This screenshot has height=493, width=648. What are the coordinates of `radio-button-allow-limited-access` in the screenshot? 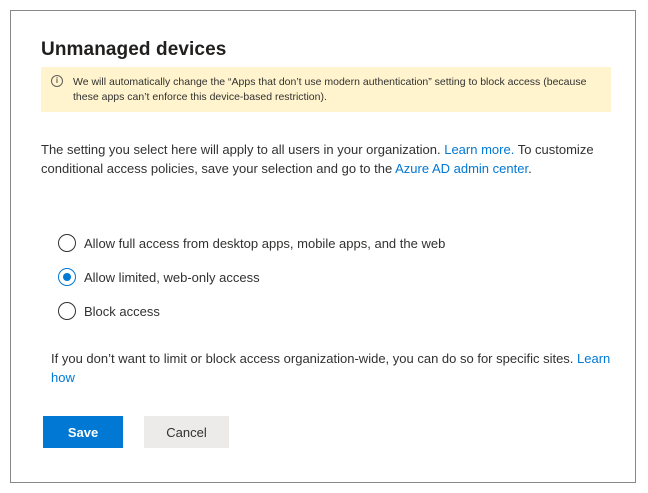 It's located at (67, 277).